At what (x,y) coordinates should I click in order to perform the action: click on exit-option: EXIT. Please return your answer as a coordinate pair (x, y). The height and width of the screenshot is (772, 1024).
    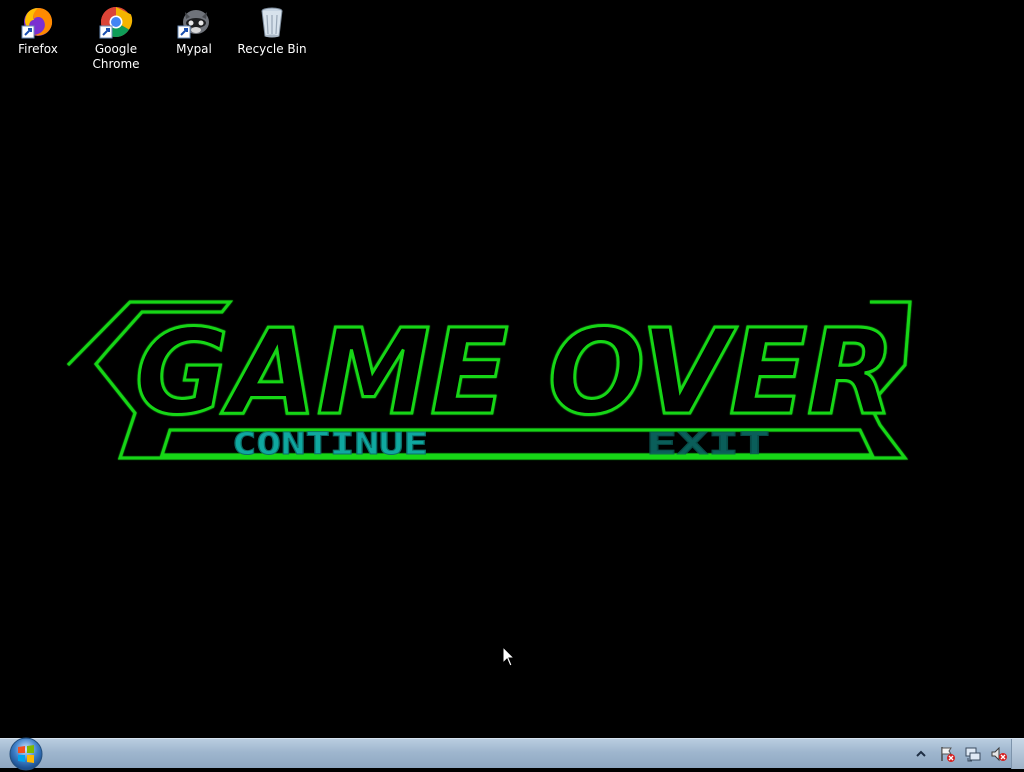
    Looking at the image, I should click on (708, 445).